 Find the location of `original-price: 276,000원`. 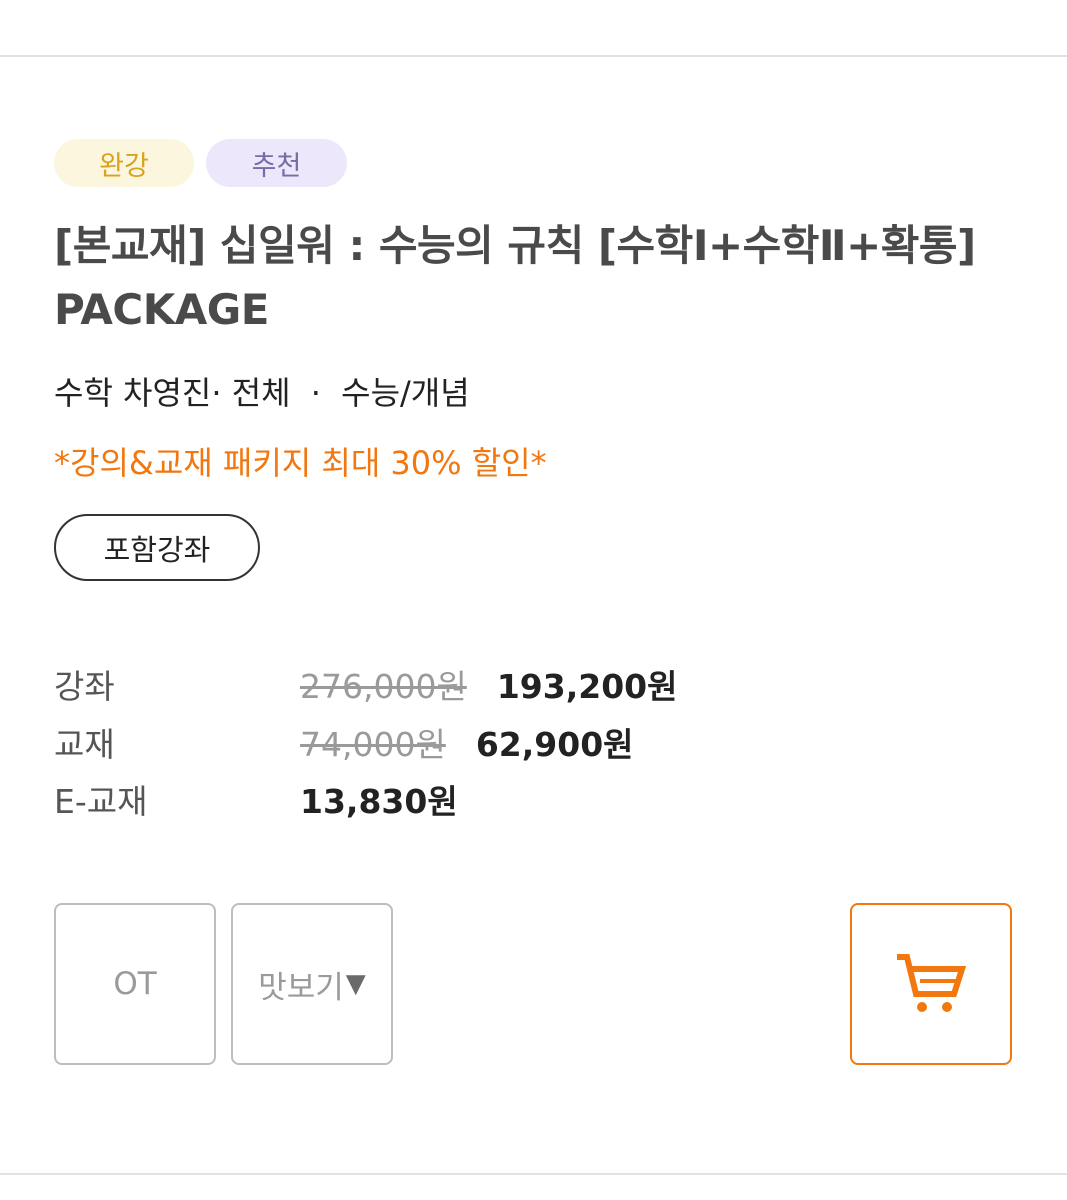

original-price: 276,000원 is located at coordinates (383, 686).